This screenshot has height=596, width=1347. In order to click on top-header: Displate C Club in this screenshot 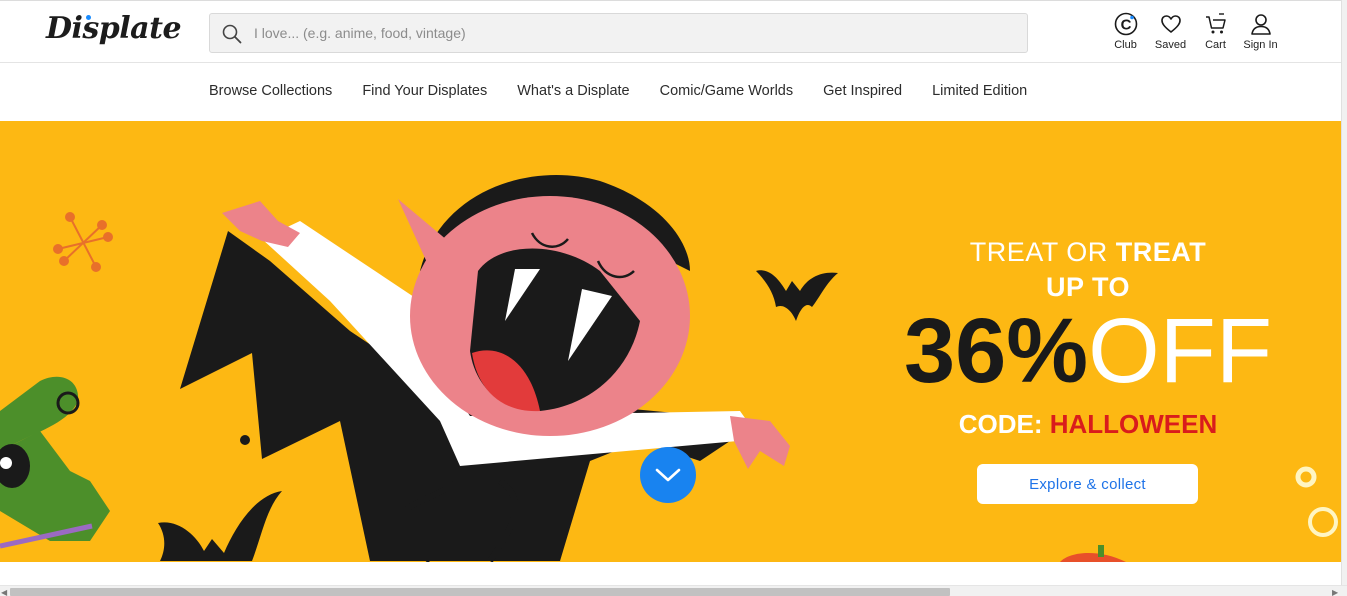, I will do `click(670, 31)`.